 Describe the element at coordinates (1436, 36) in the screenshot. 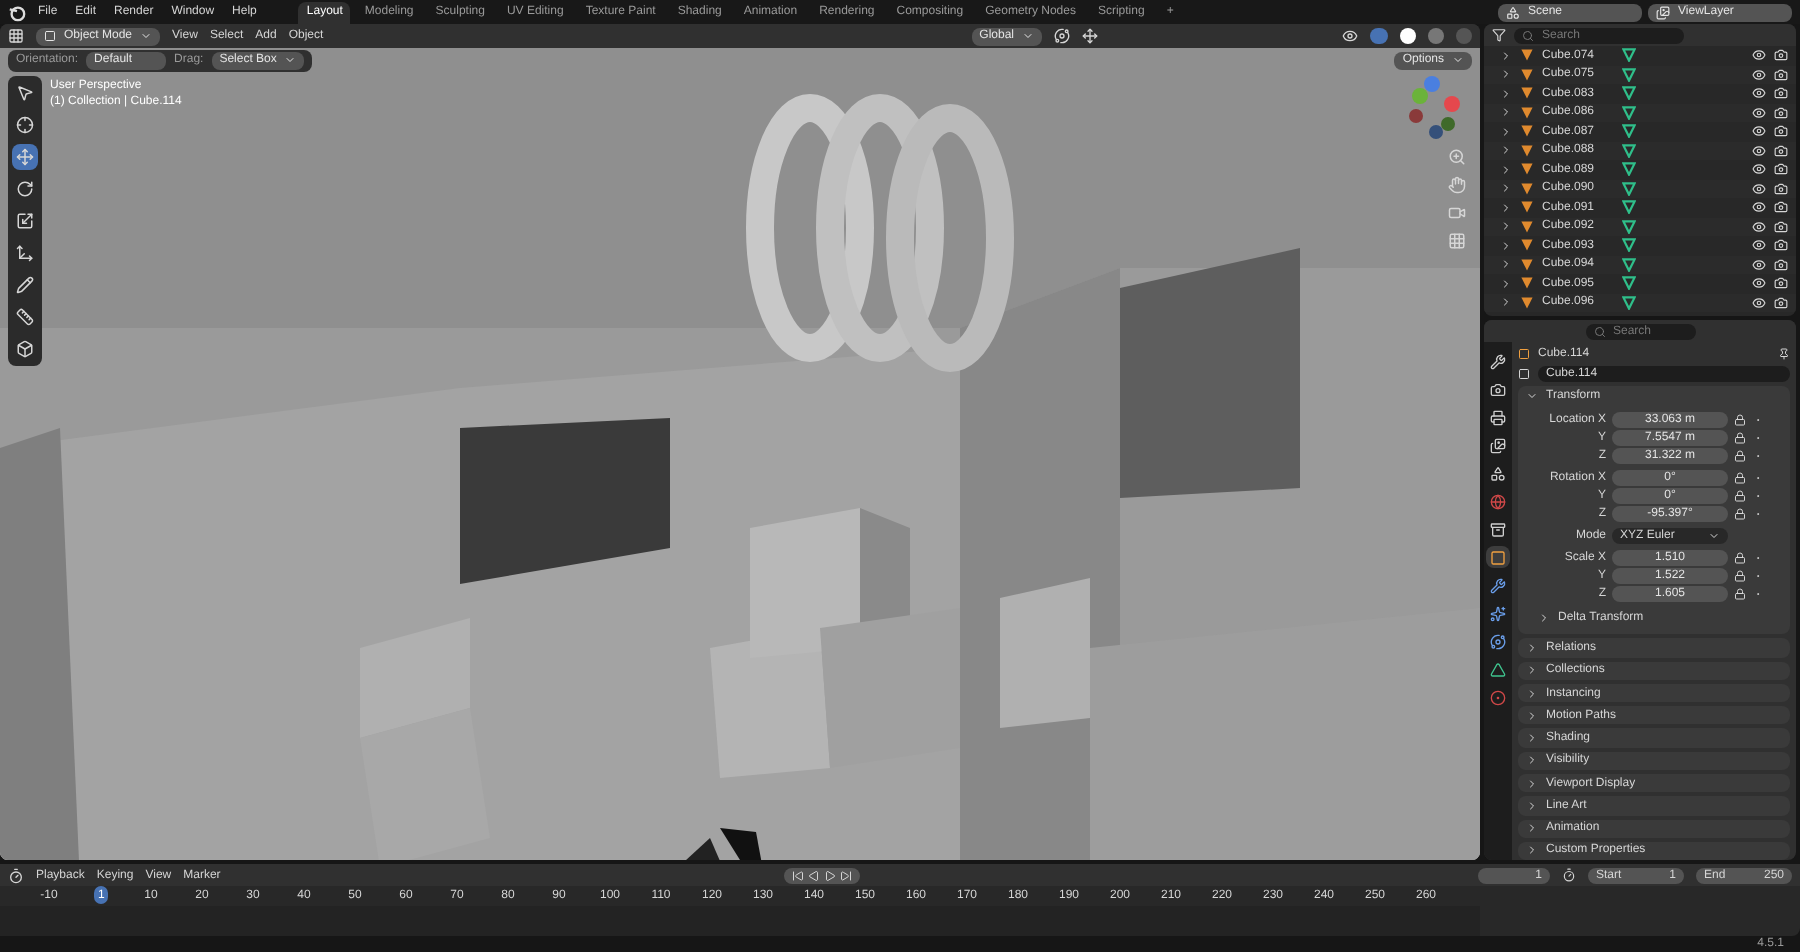

I see `shading-material-toggle` at that location.